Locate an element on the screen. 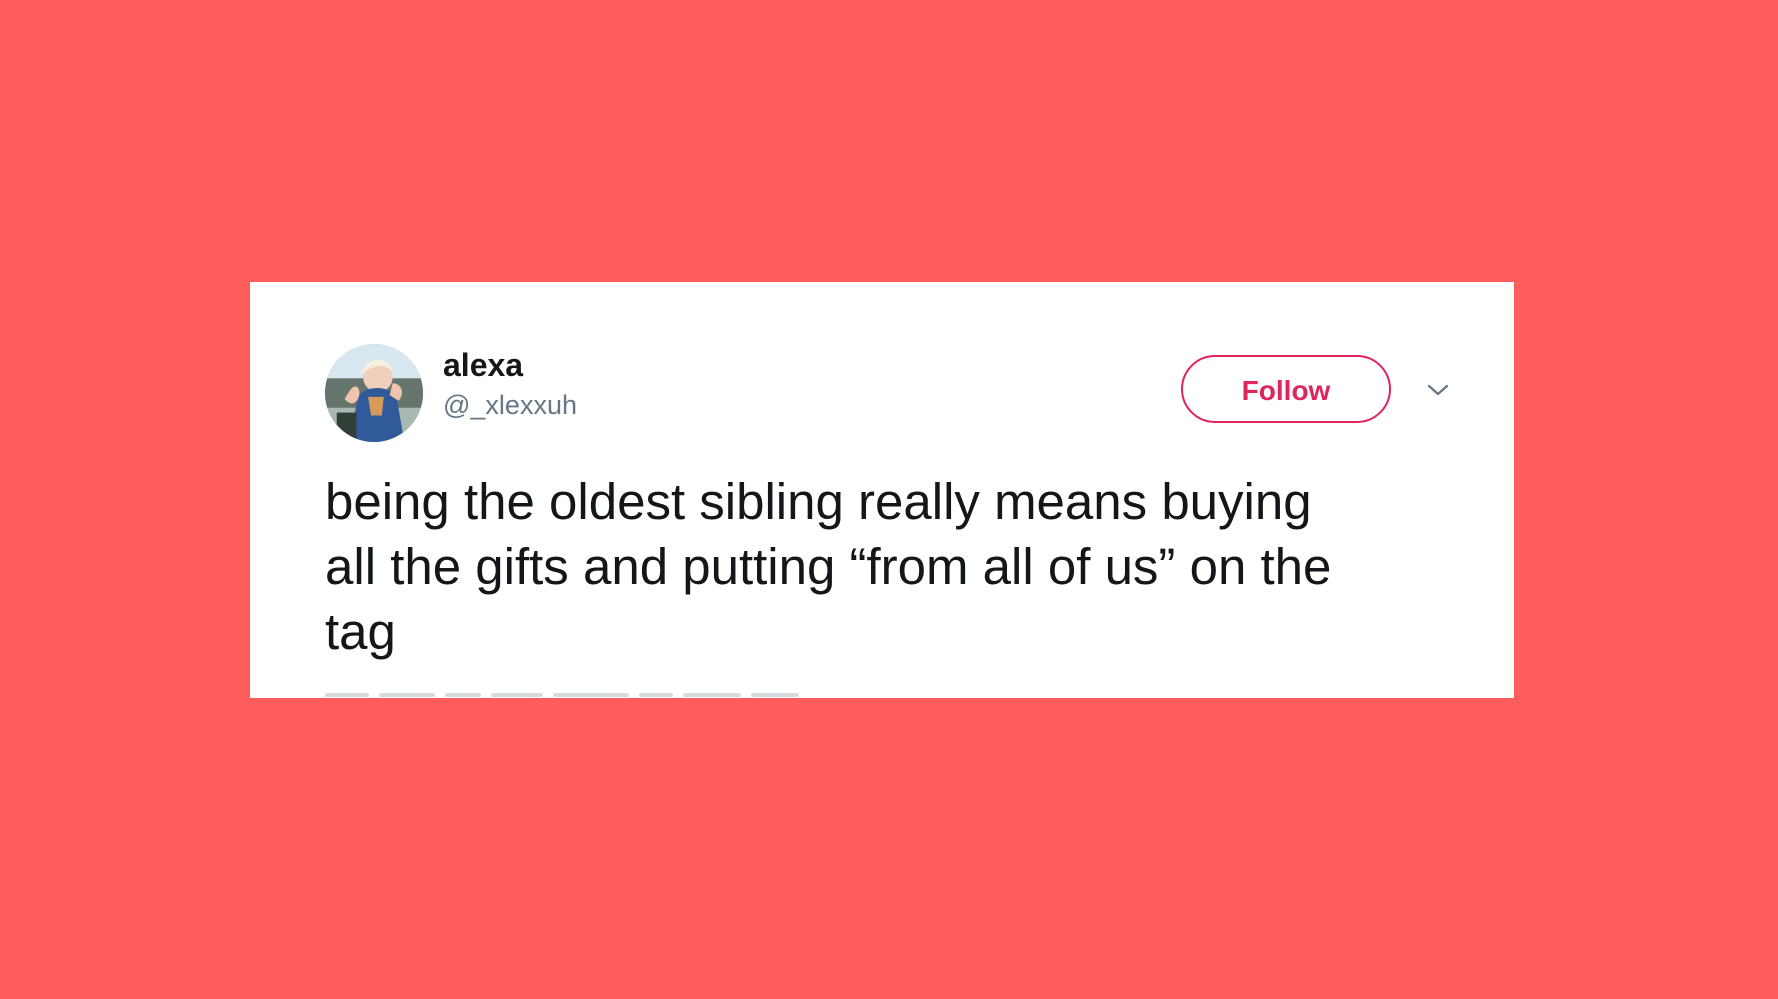  tweet-text-line: tag is located at coordinates (360, 631).